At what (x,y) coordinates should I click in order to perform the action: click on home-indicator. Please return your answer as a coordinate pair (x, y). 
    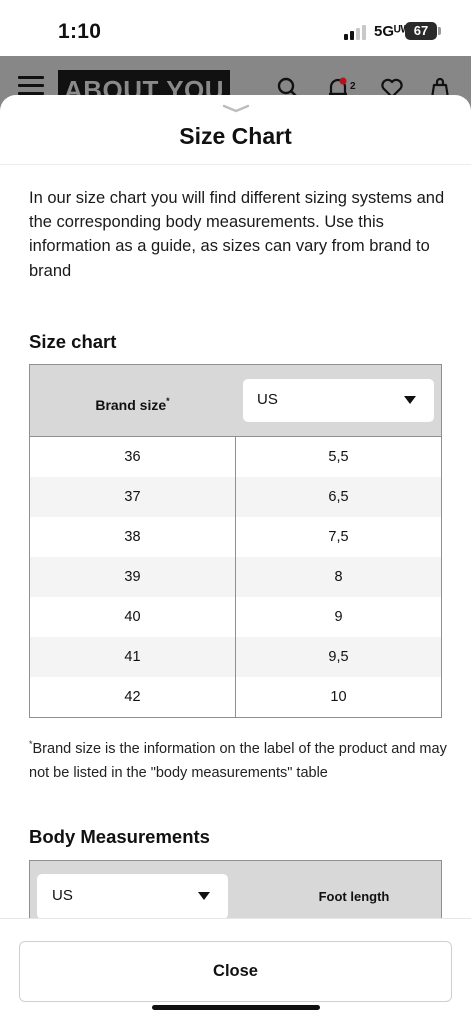
    Looking at the image, I should click on (236, 1007).